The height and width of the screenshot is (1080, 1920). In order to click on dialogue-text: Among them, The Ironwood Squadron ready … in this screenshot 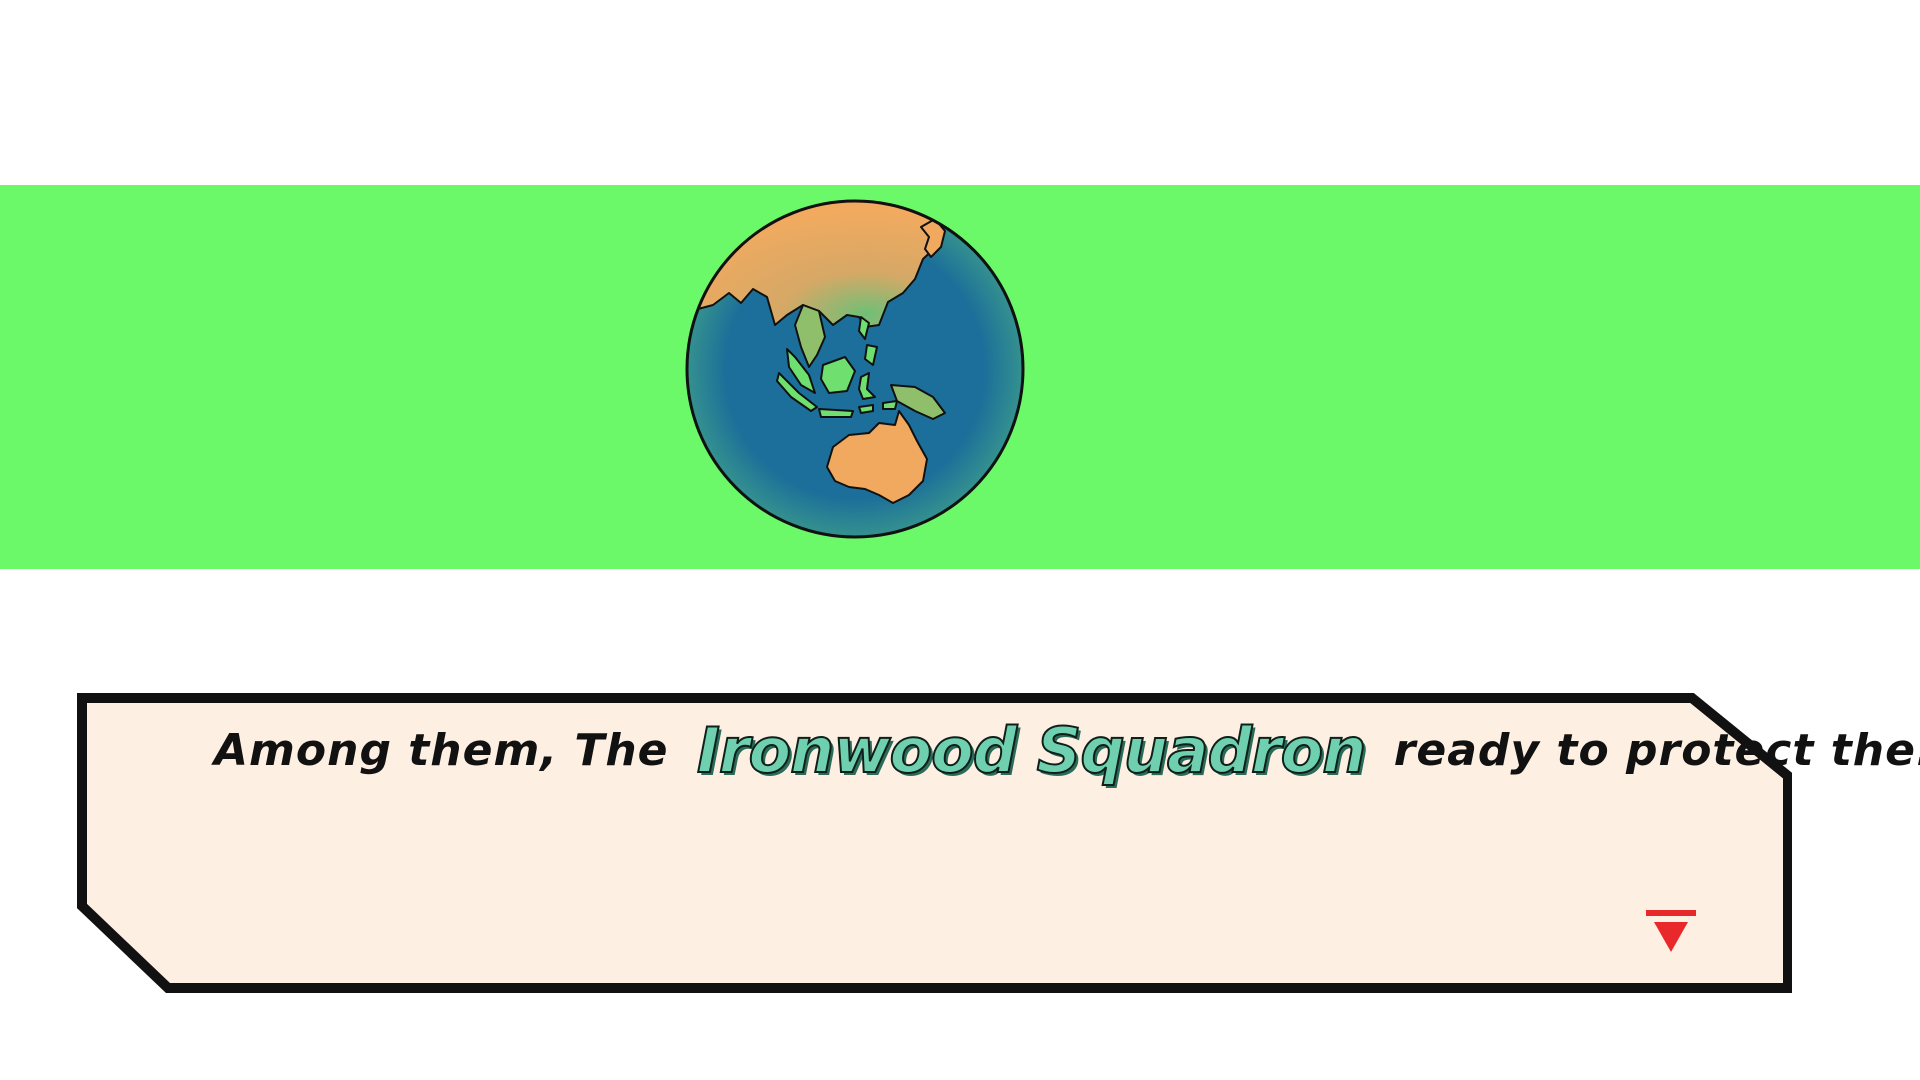, I will do `click(1067, 750)`.